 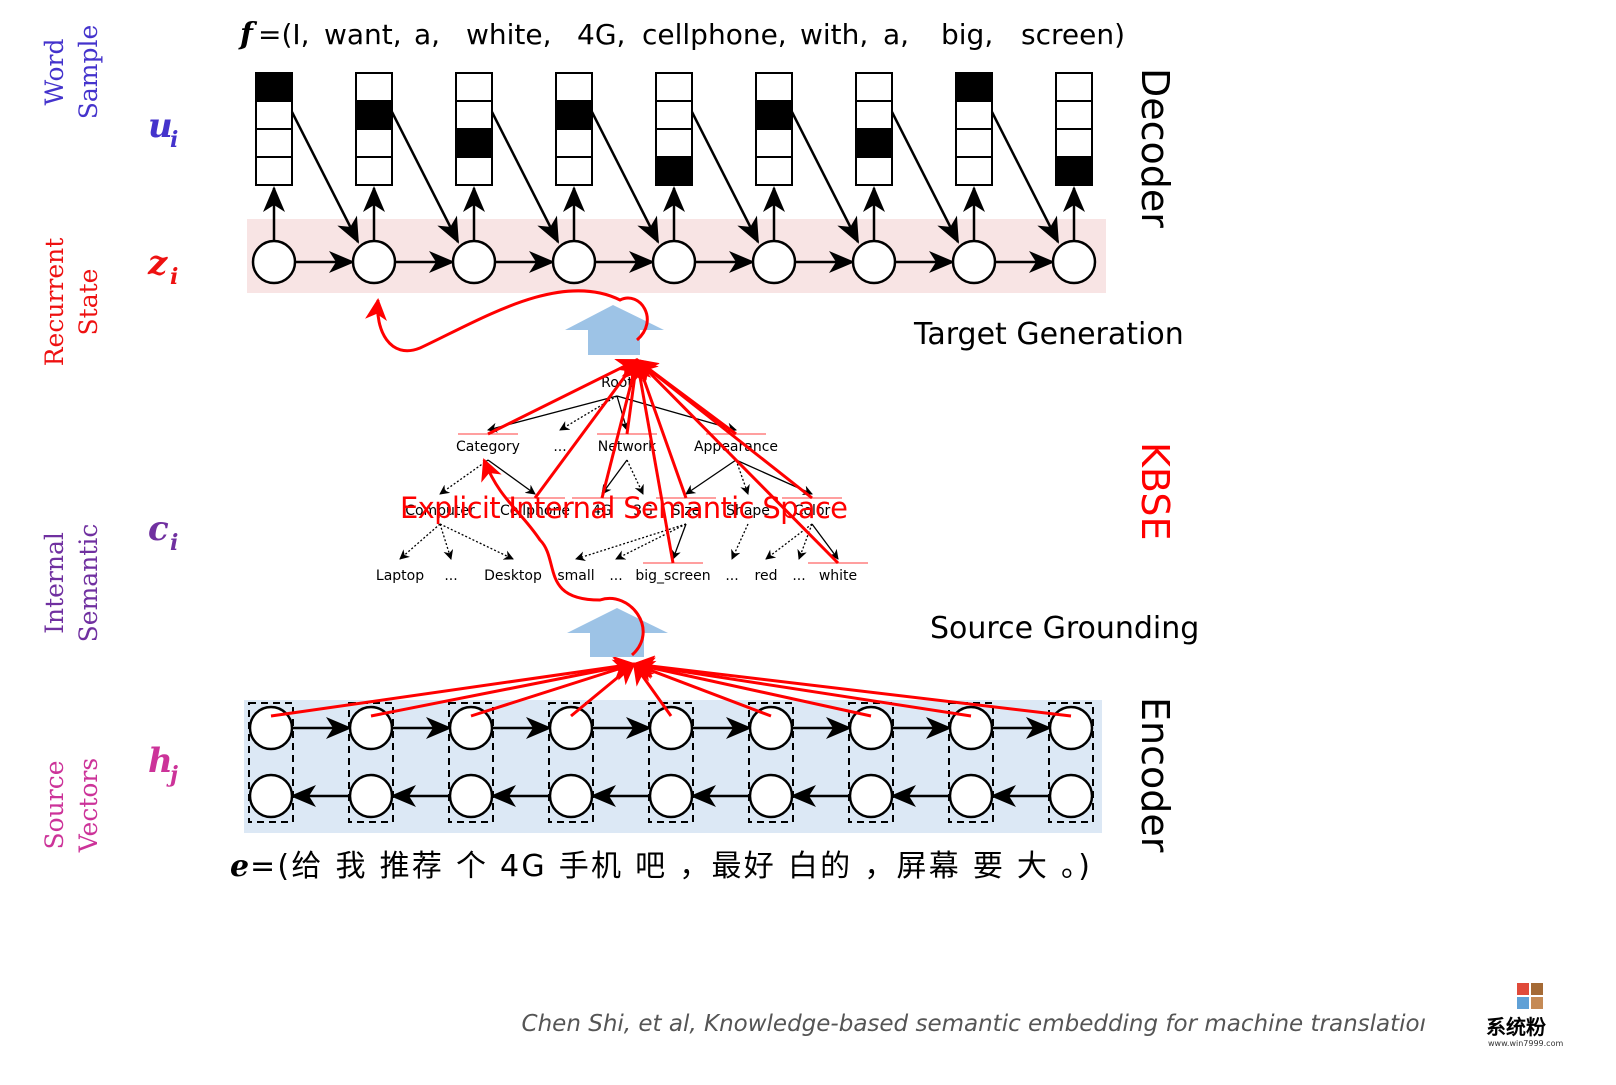 I want to click on target-token: with,, so click(x=834, y=34).